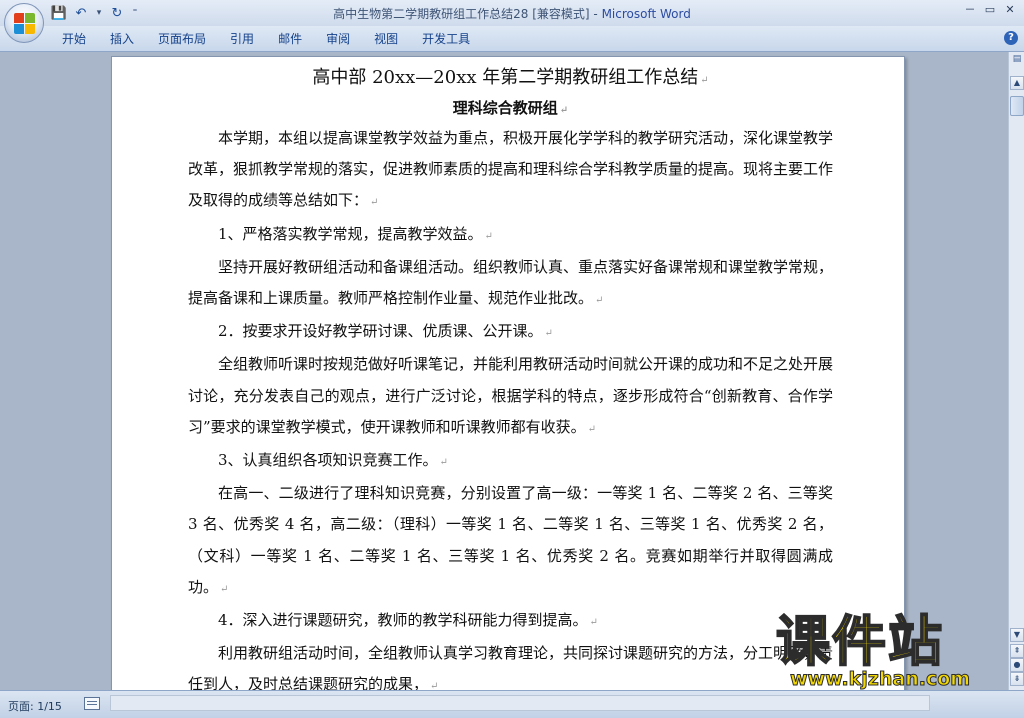 Image resolution: width=1024 pixels, height=718 pixels. Describe the element at coordinates (182, 39) in the screenshot. I see `tab-page-layout: 页面布局` at that location.